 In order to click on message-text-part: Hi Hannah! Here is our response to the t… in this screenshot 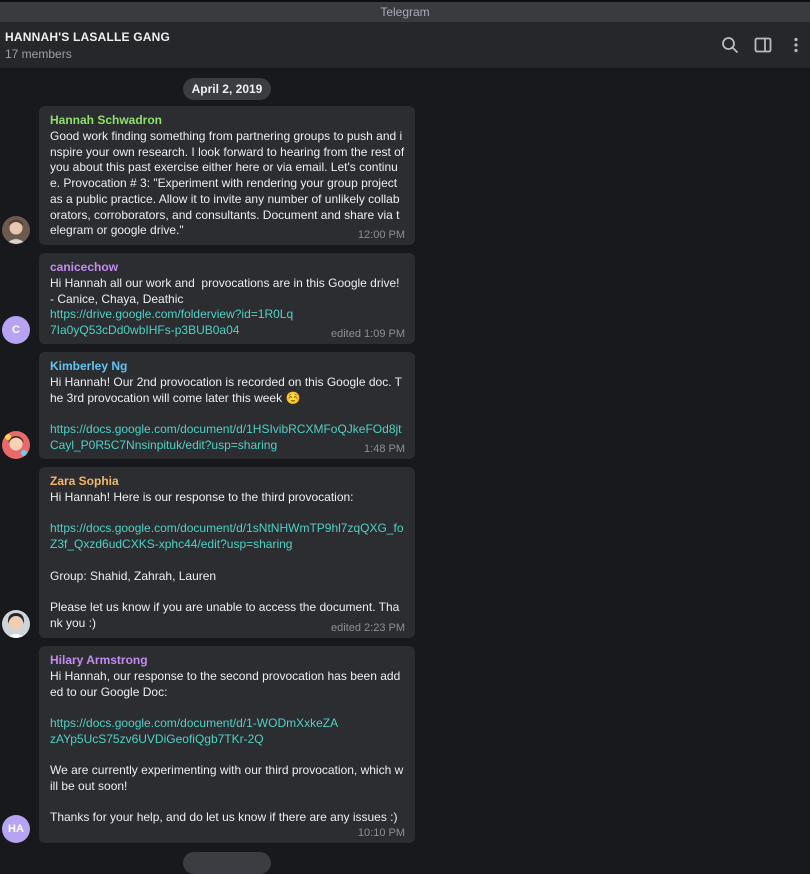, I will do `click(202, 497)`.